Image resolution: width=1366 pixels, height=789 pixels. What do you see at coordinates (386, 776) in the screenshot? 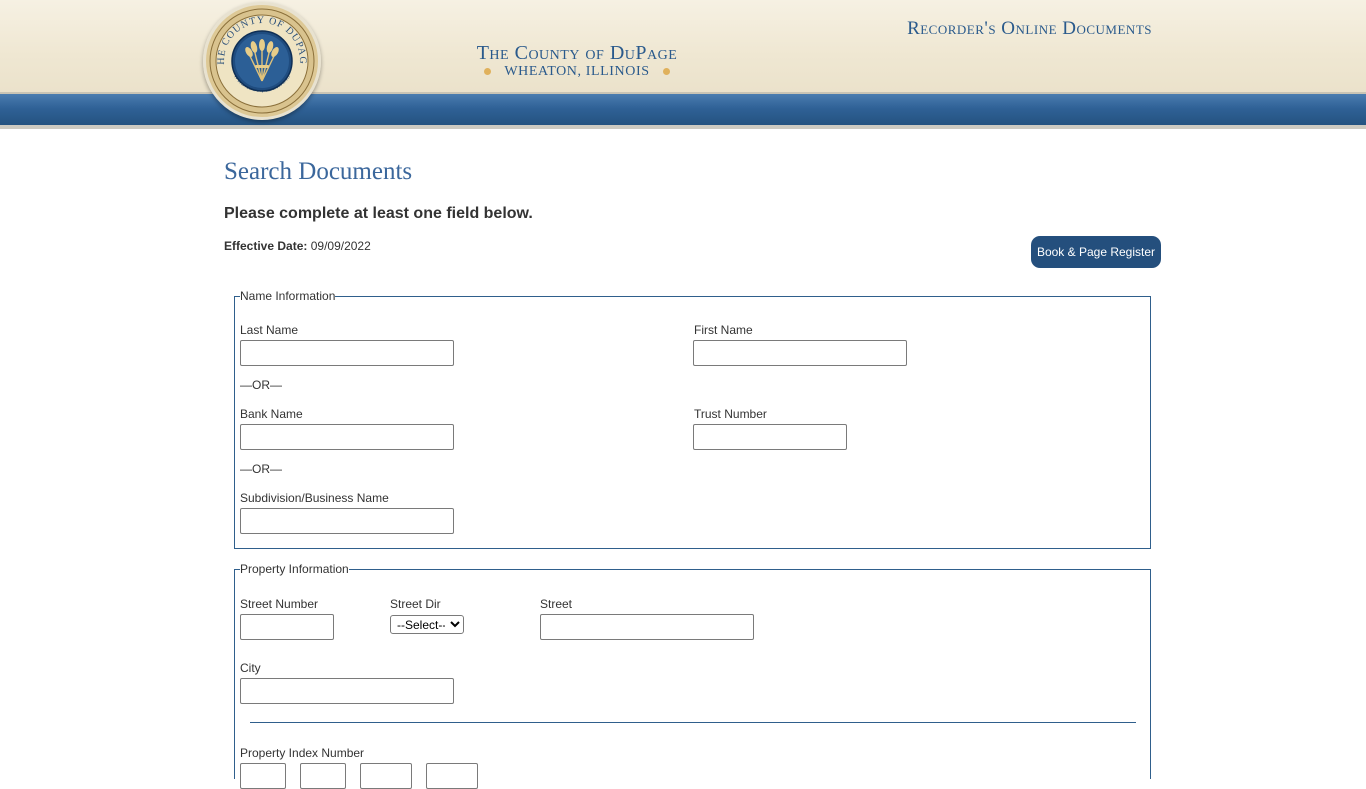
I see `pin-part-3-input` at bounding box center [386, 776].